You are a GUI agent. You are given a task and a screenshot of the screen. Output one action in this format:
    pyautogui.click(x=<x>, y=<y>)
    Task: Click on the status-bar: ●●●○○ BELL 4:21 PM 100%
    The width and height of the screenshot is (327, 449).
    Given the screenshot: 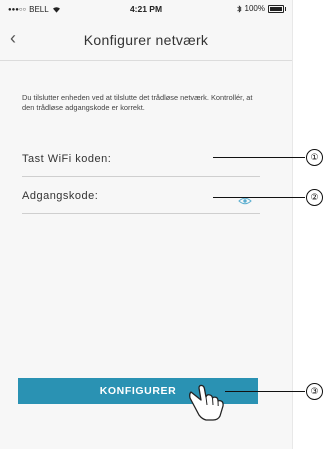 What is the action you would take?
    pyautogui.click(x=146, y=9)
    